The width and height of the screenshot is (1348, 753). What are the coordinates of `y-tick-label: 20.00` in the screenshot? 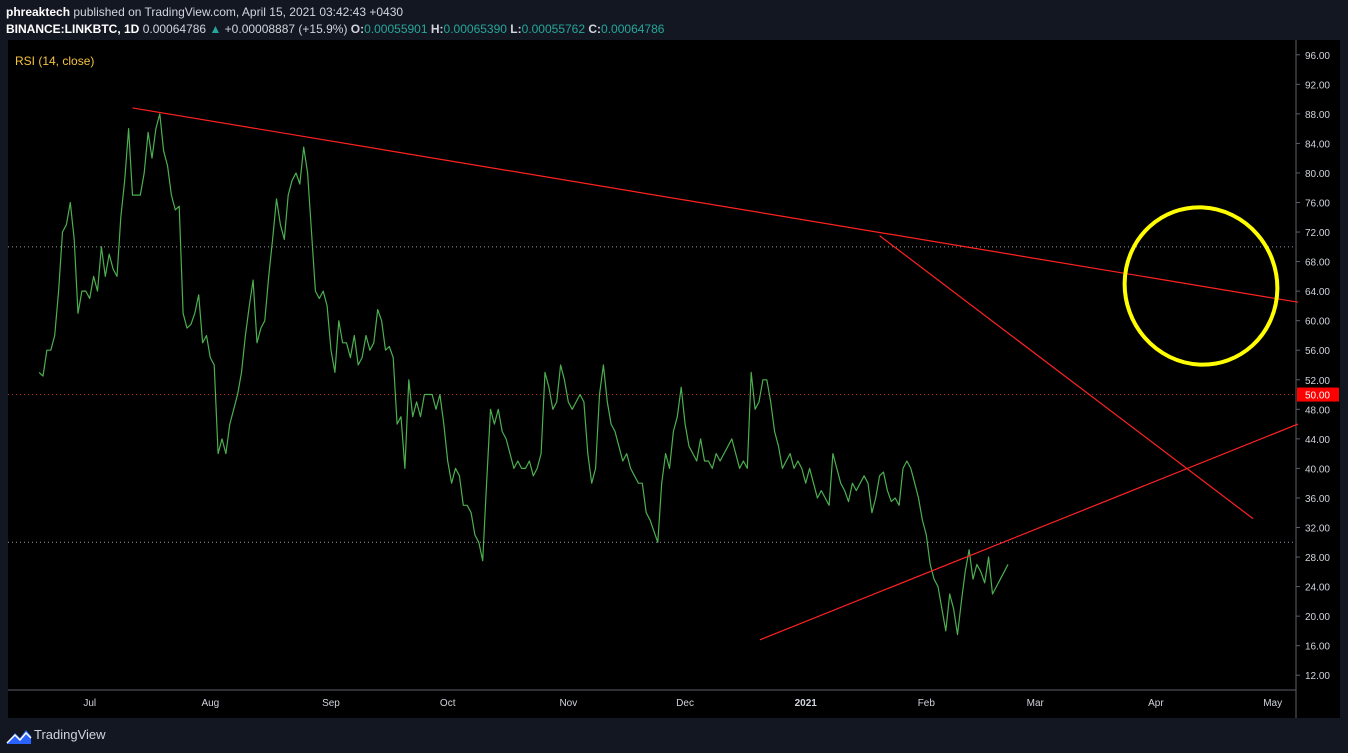 It's located at (1317, 617).